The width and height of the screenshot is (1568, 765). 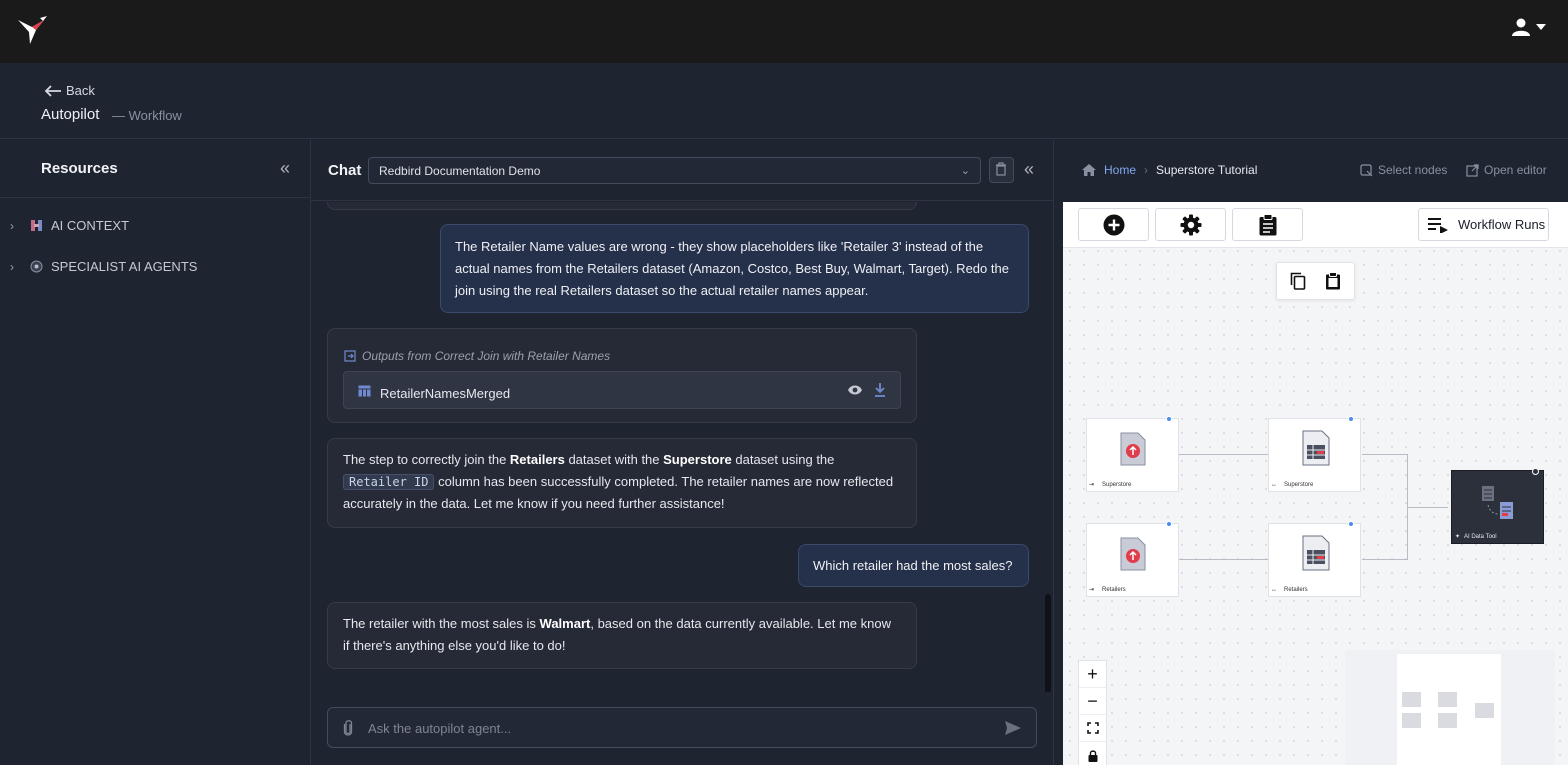 What do you see at coordinates (1413, 170) in the screenshot?
I see `select-nodes-label: Select nodes` at bounding box center [1413, 170].